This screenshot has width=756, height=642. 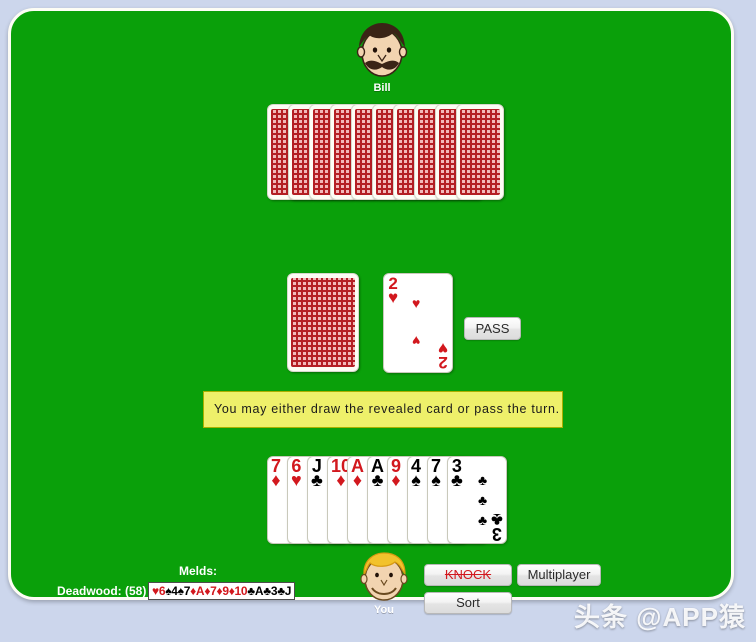 I want to click on pass-button: PASS, so click(x=492, y=328).